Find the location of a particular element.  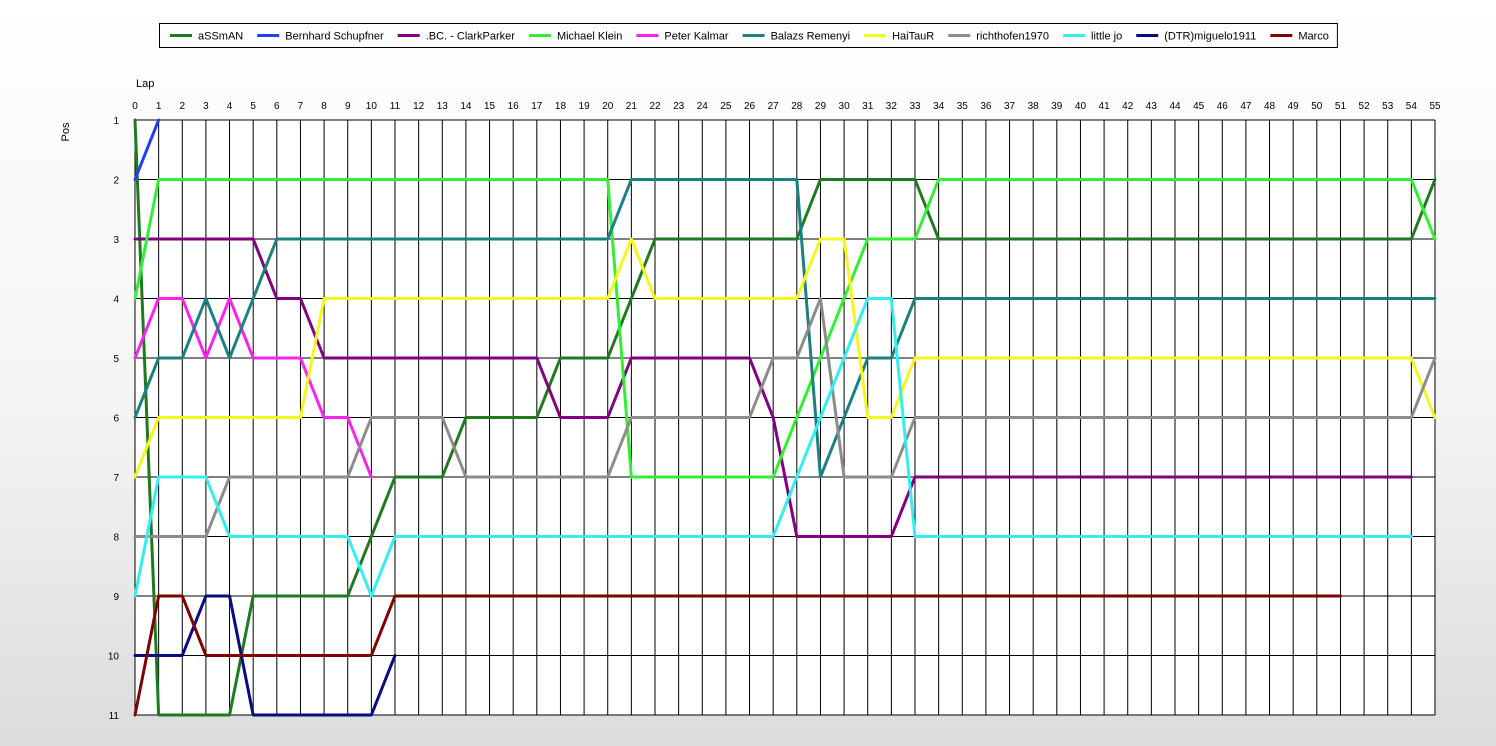

x-tick-label: 31 is located at coordinates (868, 106).